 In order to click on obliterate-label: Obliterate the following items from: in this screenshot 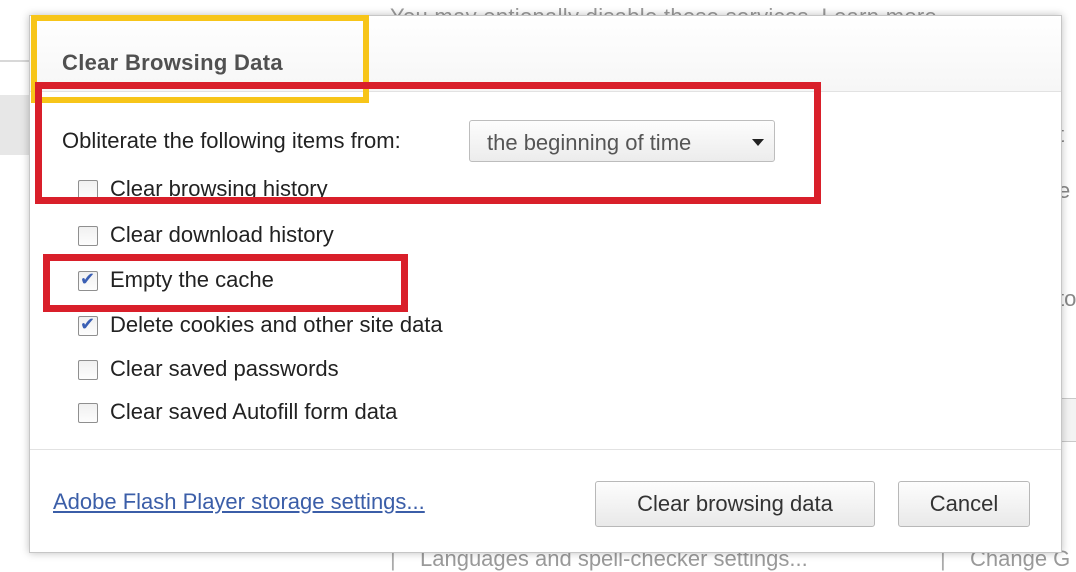, I will do `click(231, 140)`.